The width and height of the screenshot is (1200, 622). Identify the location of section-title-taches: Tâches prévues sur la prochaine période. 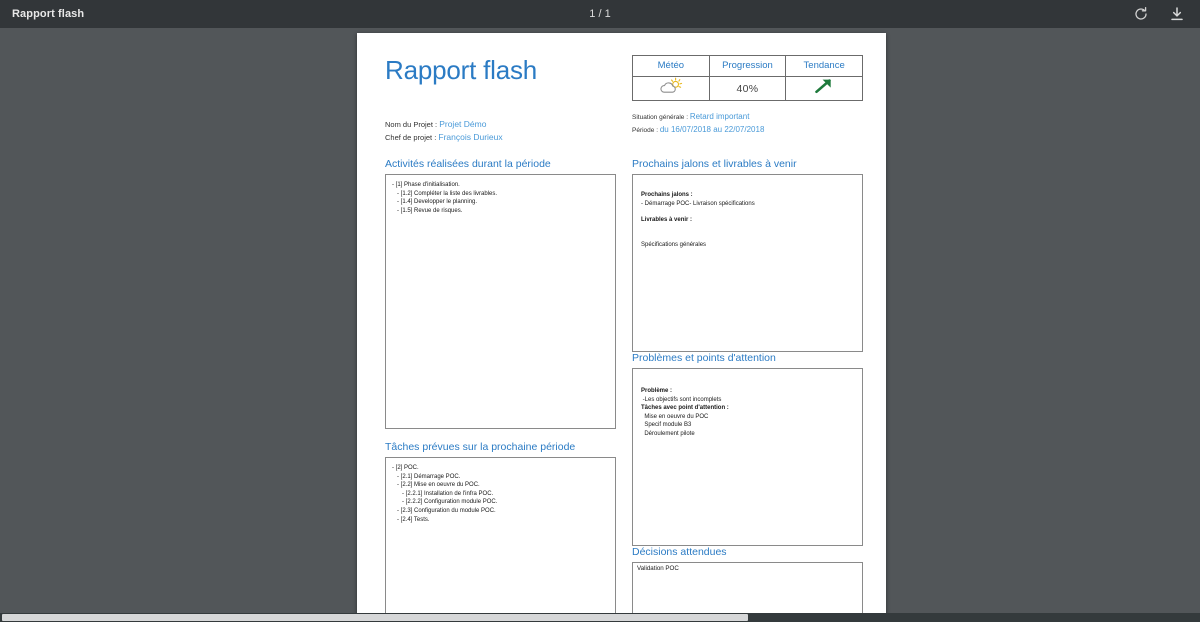
(480, 447).